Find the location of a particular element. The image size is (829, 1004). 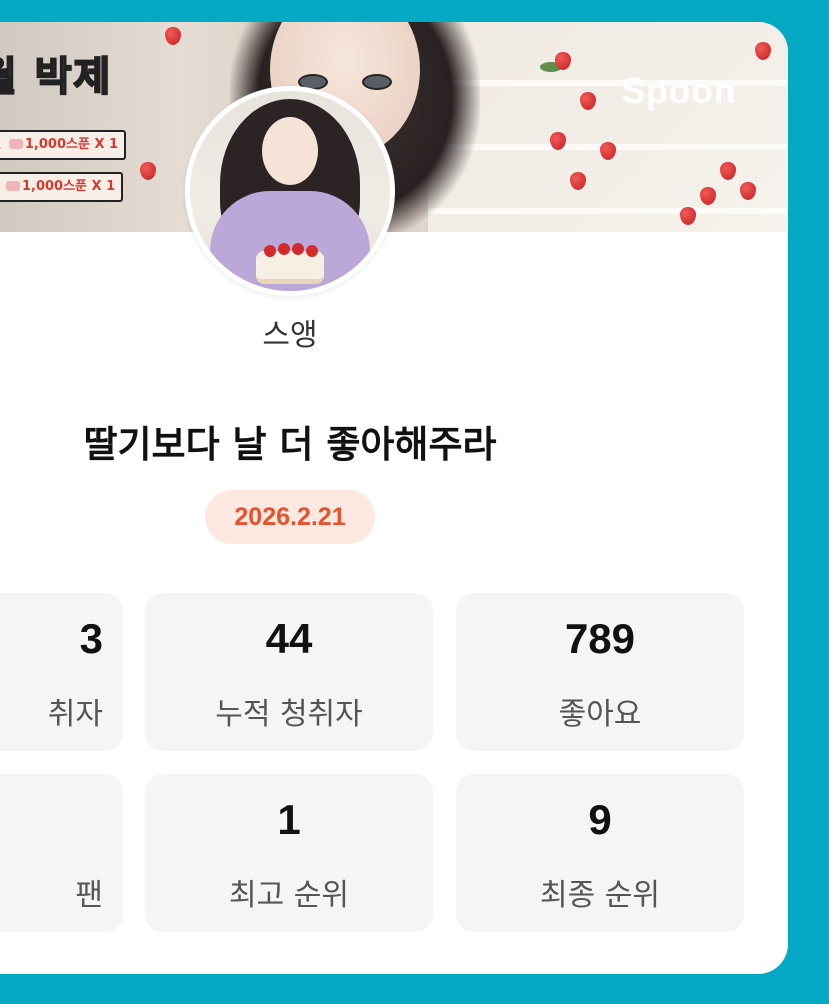

stat-card-fans: 팬 is located at coordinates (61, 853).